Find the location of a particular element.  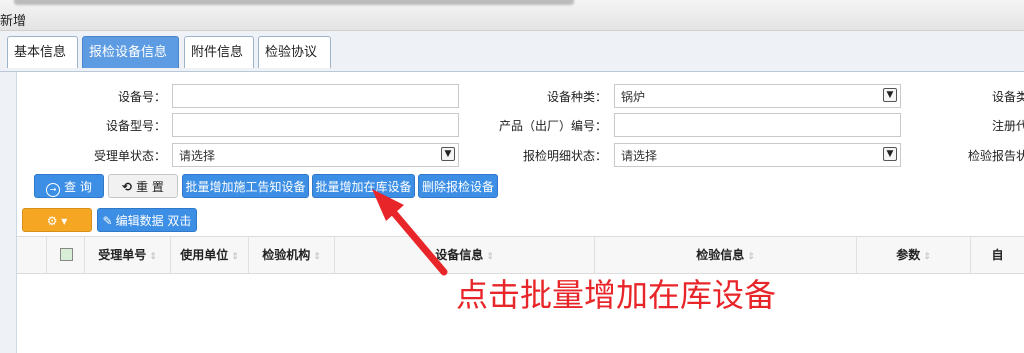

annotation-text: 点击批量增加在库设备 is located at coordinates (616, 295).